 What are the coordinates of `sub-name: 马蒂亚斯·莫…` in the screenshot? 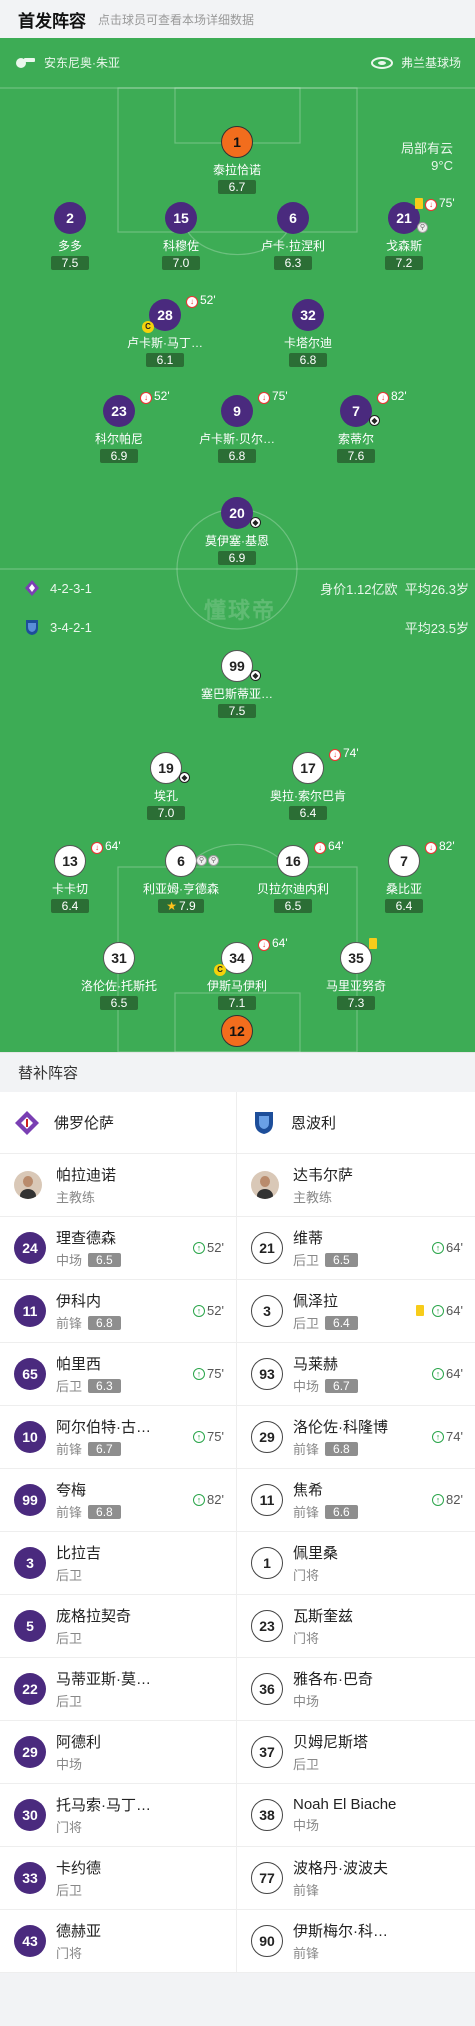 It's located at (103, 1679).